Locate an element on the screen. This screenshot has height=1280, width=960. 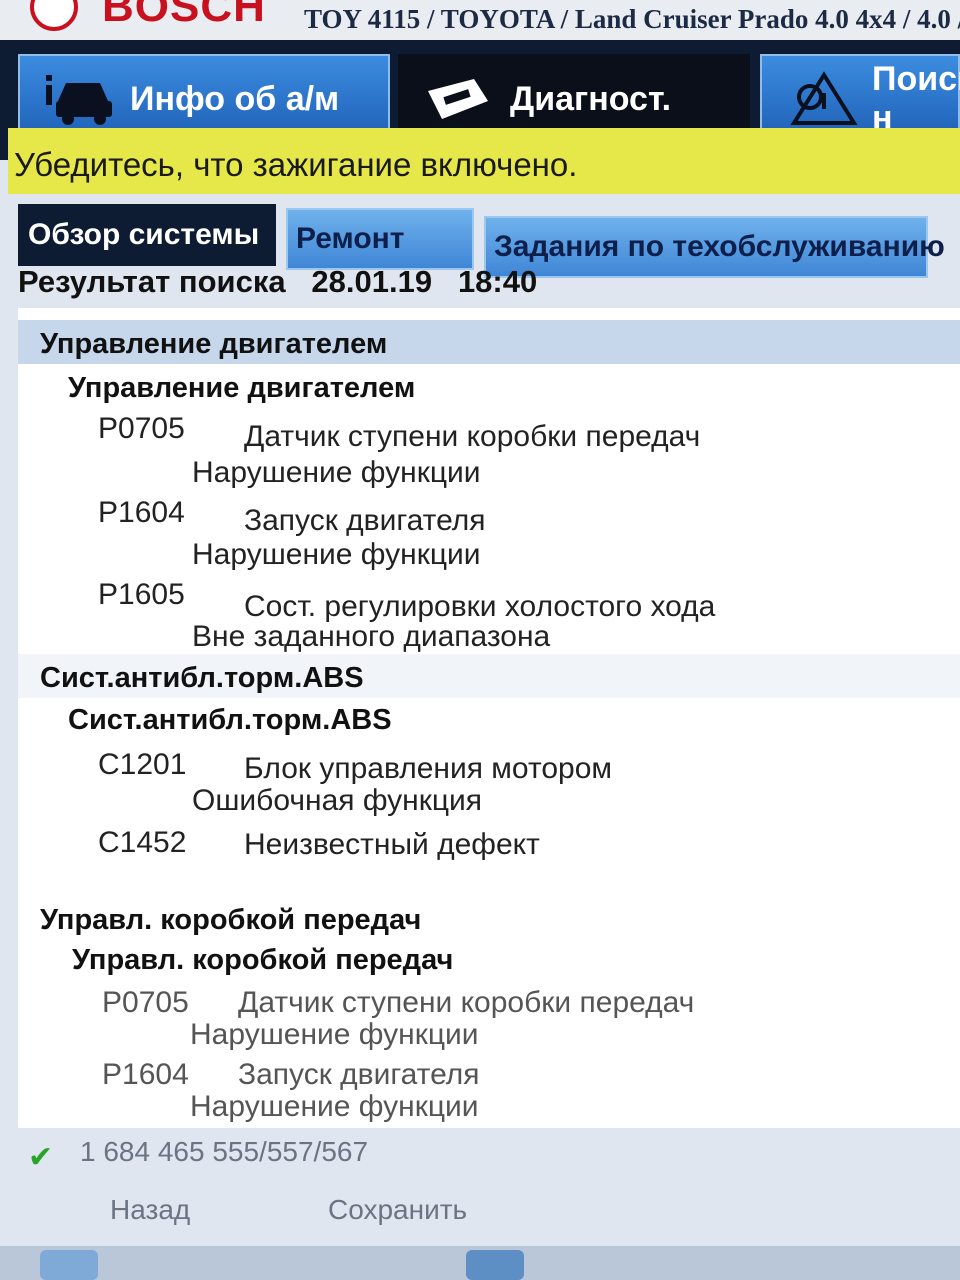
fault-description: Неизвестный дефект is located at coordinates (392, 844).